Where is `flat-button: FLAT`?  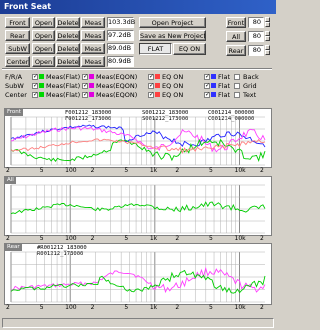
flat-button: FLAT is located at coordinates (155, 49).